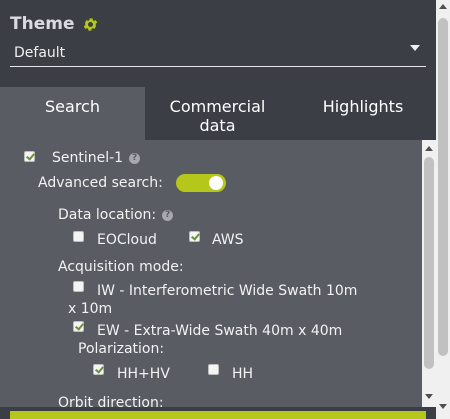  Describe the element at coordinates (415, 48) in the screenshot. I see `chevron-down-icon` at that location.